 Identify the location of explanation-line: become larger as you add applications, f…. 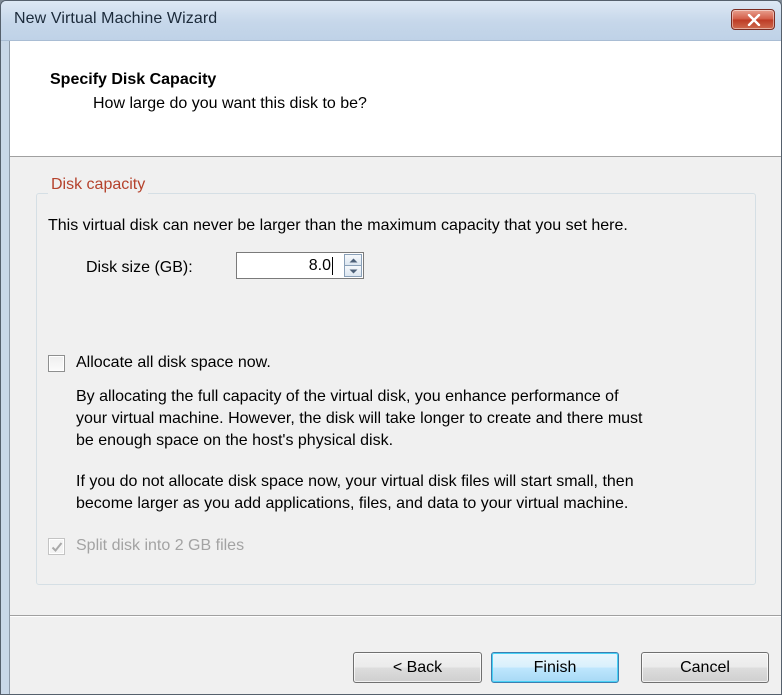
(352, 503).